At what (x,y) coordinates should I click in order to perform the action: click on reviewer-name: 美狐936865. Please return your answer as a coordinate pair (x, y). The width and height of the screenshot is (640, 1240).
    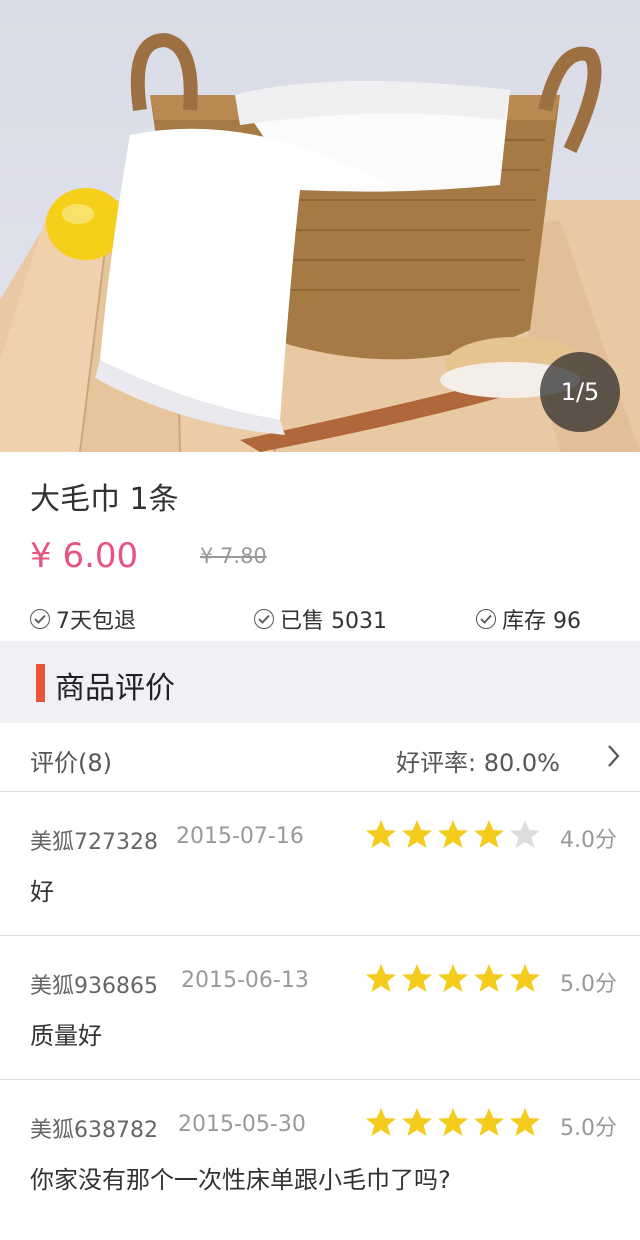
    Looking at the image, I should click on (94, 986).